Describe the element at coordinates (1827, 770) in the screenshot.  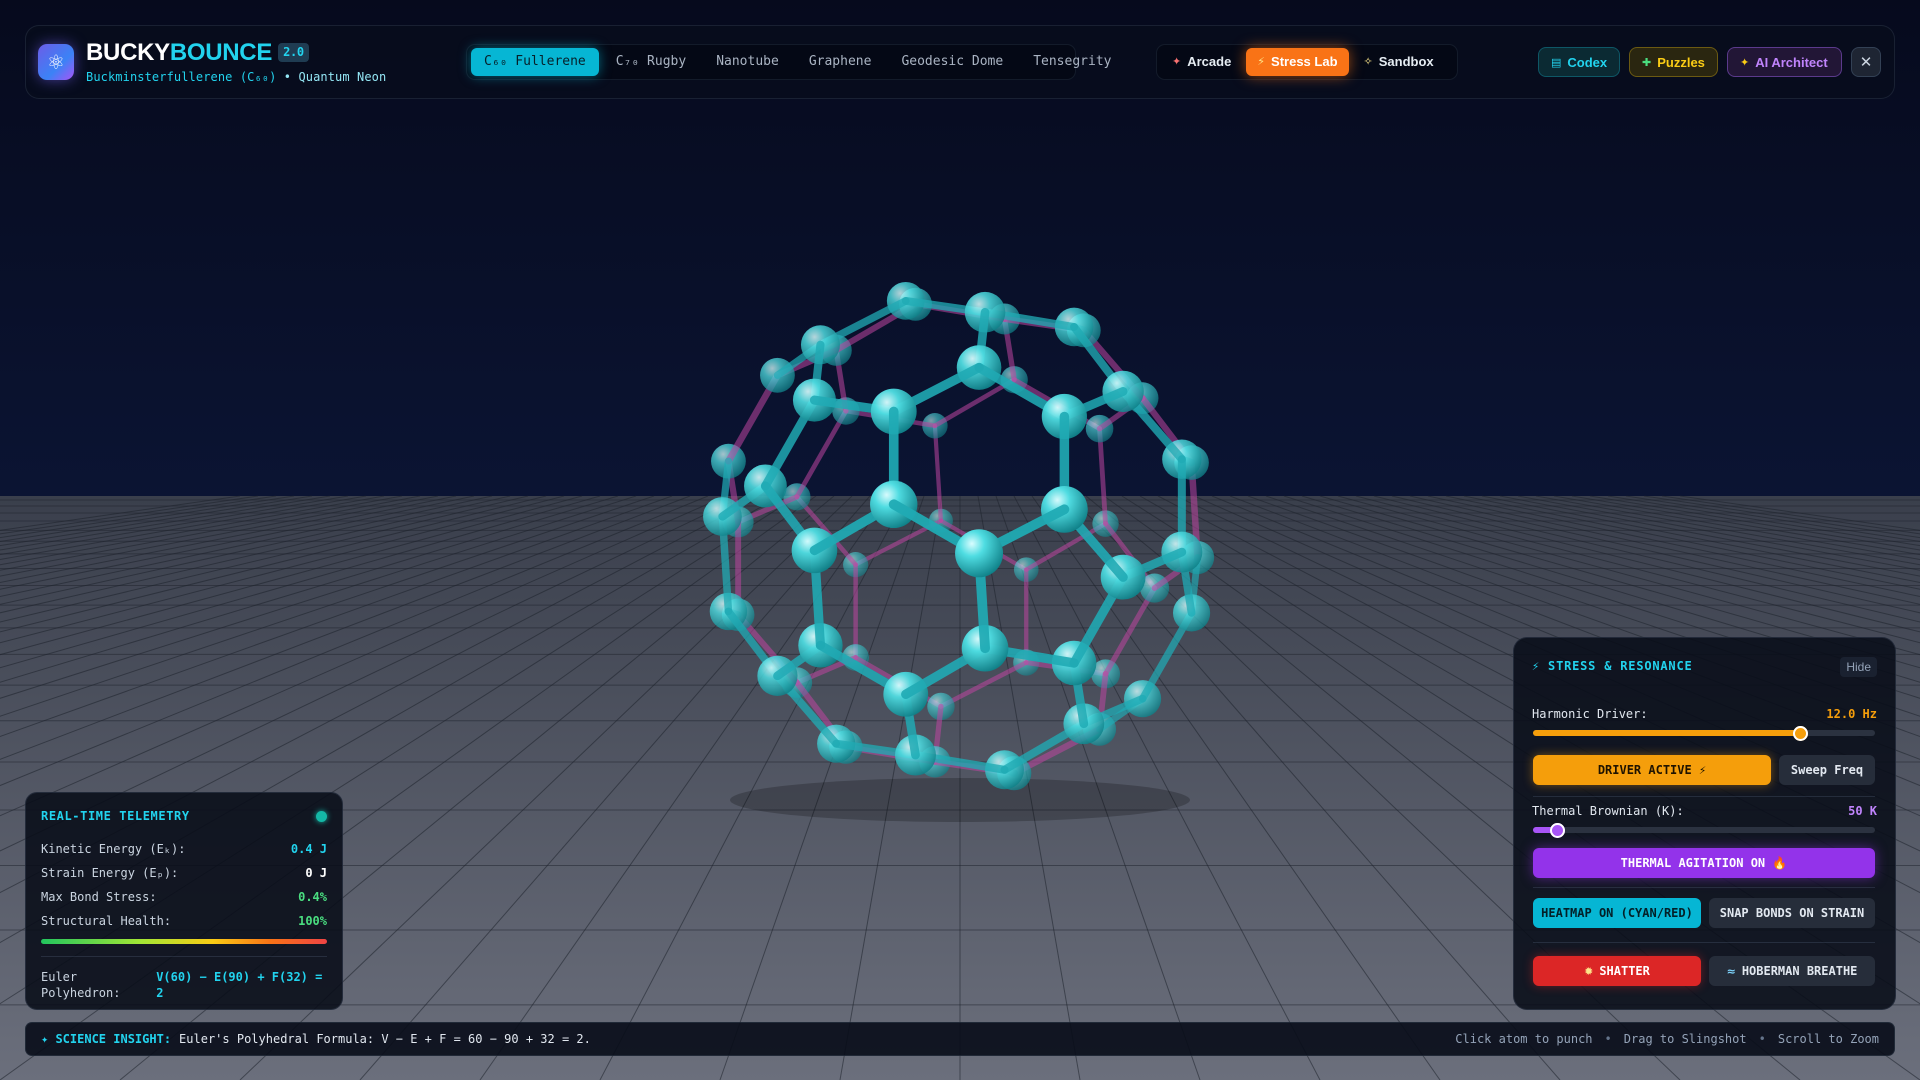
I see `sweep-freq-button: Sweep Freq` at that location.